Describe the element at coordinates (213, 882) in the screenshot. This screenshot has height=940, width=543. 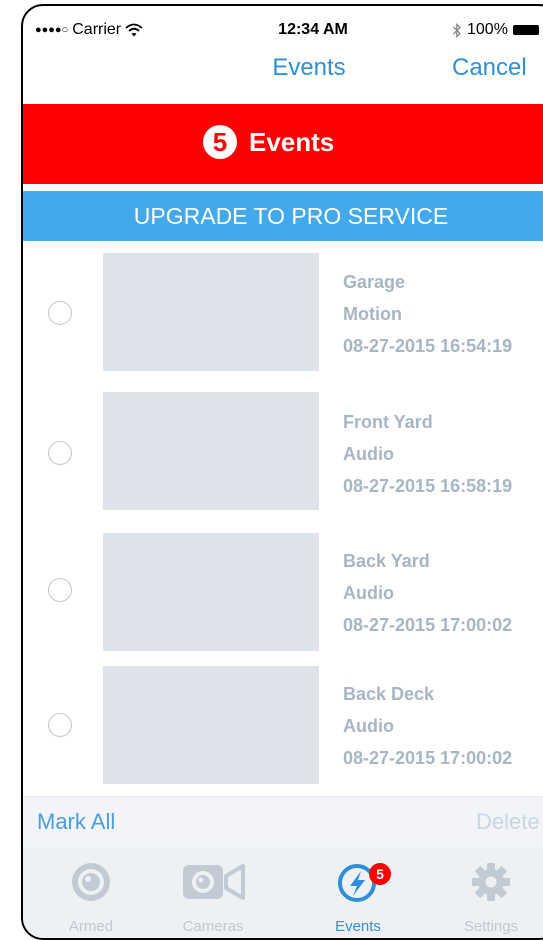
I see `camera-icon` at that location.